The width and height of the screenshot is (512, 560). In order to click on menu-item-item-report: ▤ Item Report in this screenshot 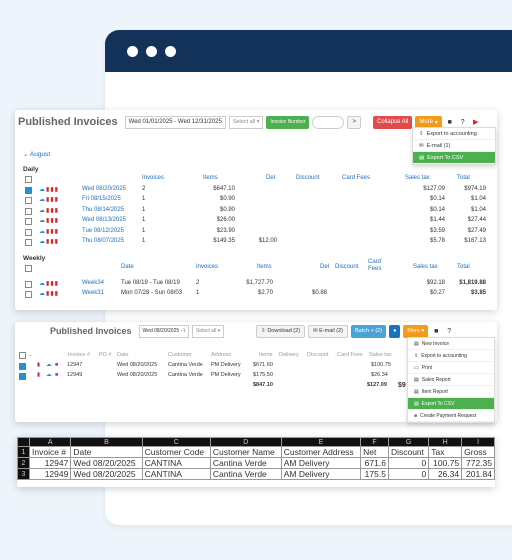, I will do `click(451, 392)`.